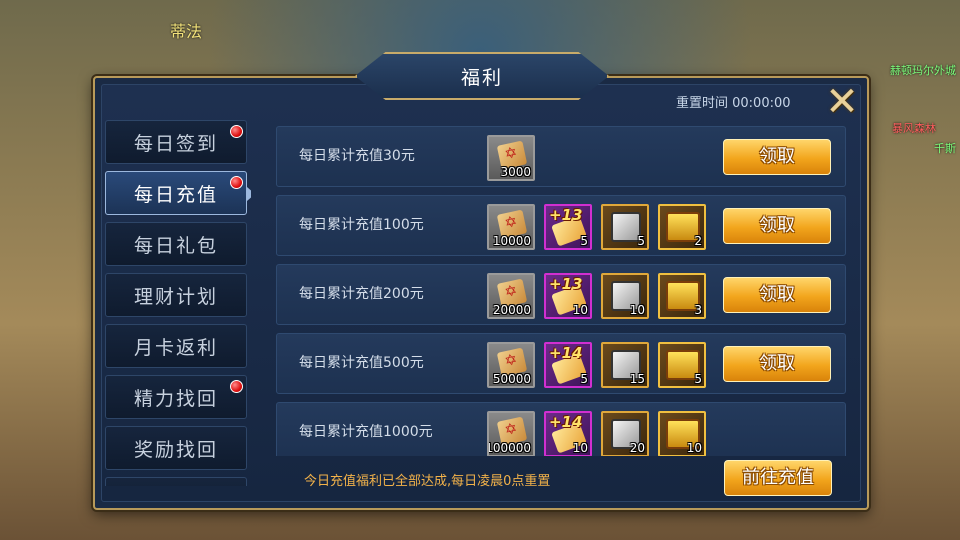 The height and width of the screenshot is (540, 960). What do you see at coordinates (511, 433) in the screenshot?
I see `gold-scroll-icon: 100000` at bounding box center [511, 433].